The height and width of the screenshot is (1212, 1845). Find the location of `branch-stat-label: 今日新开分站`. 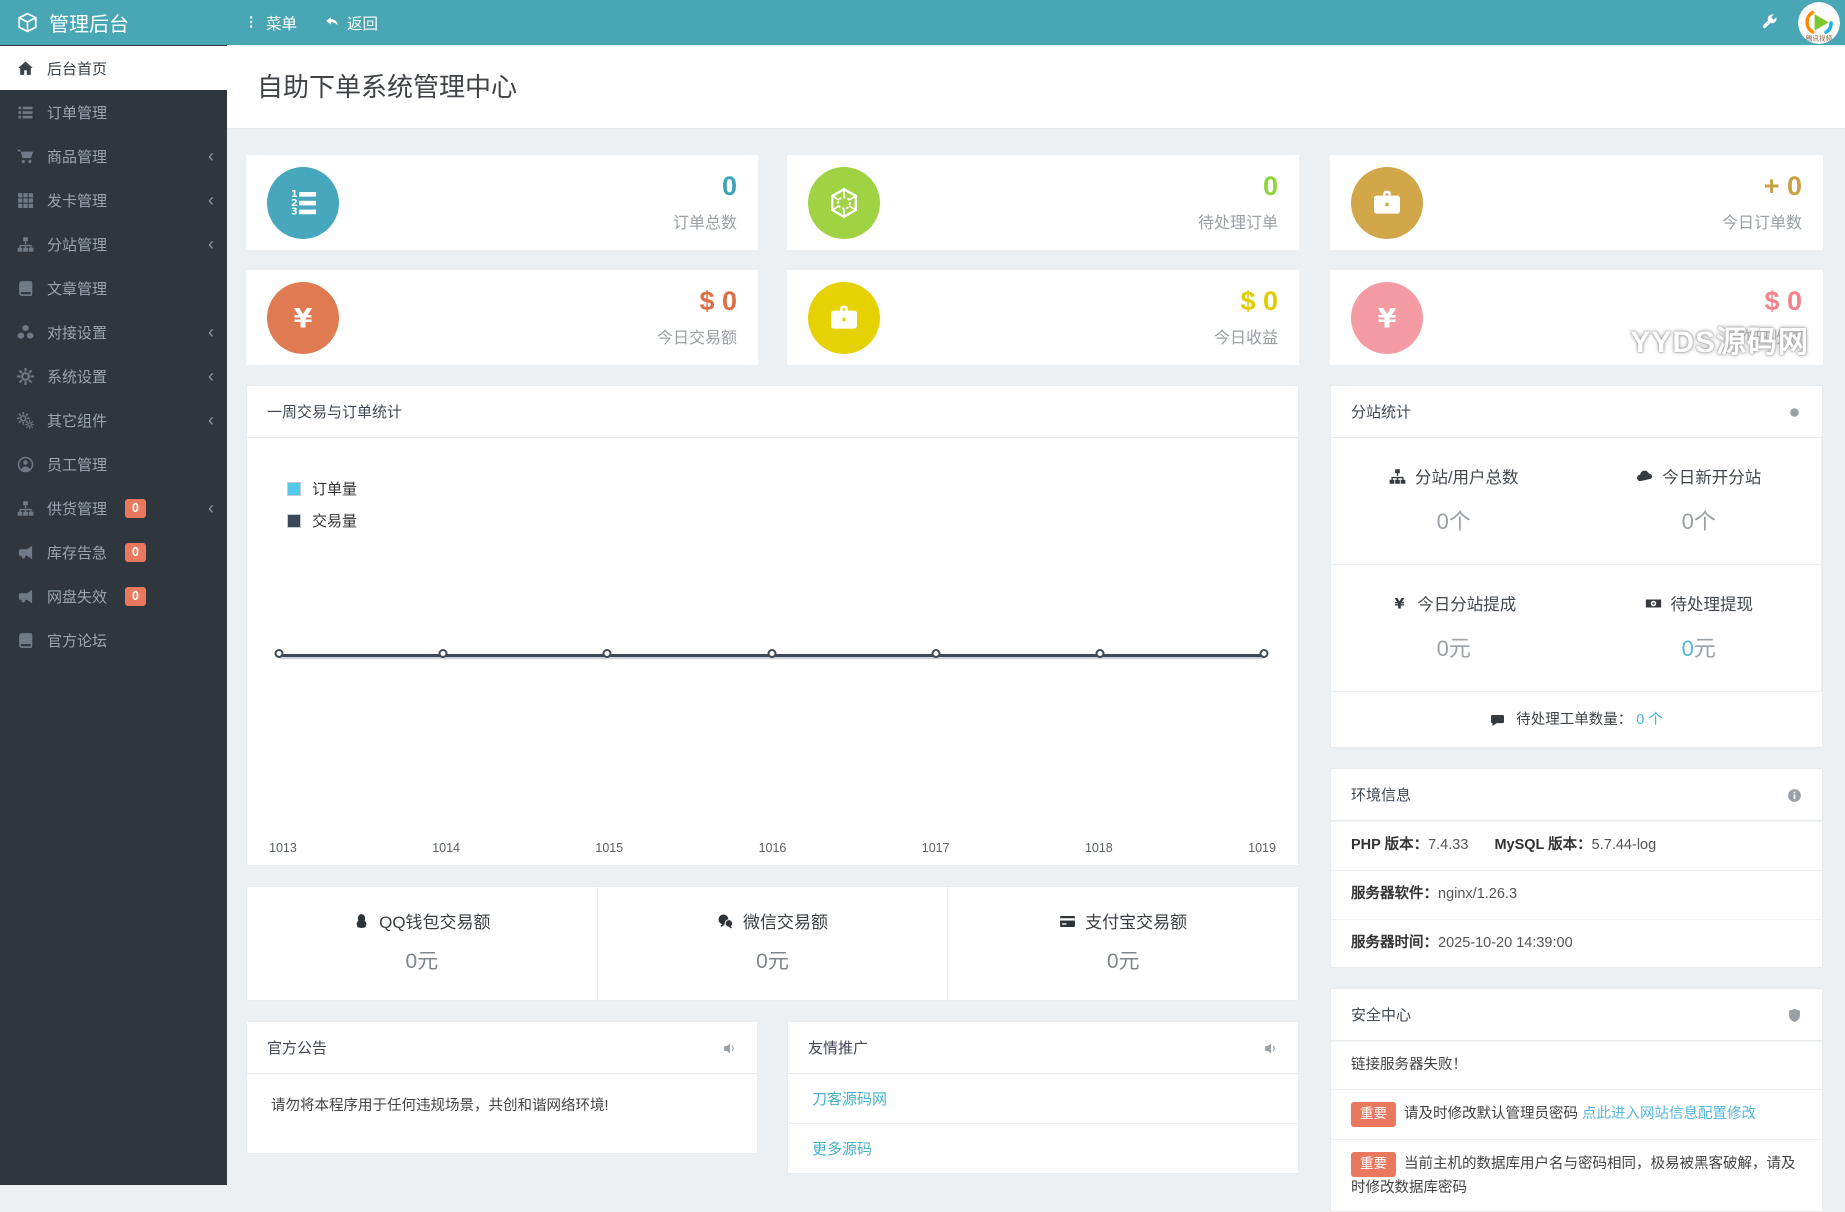

branch-stat-label: 今日新开分站 is located at coordinates (1712, 478).